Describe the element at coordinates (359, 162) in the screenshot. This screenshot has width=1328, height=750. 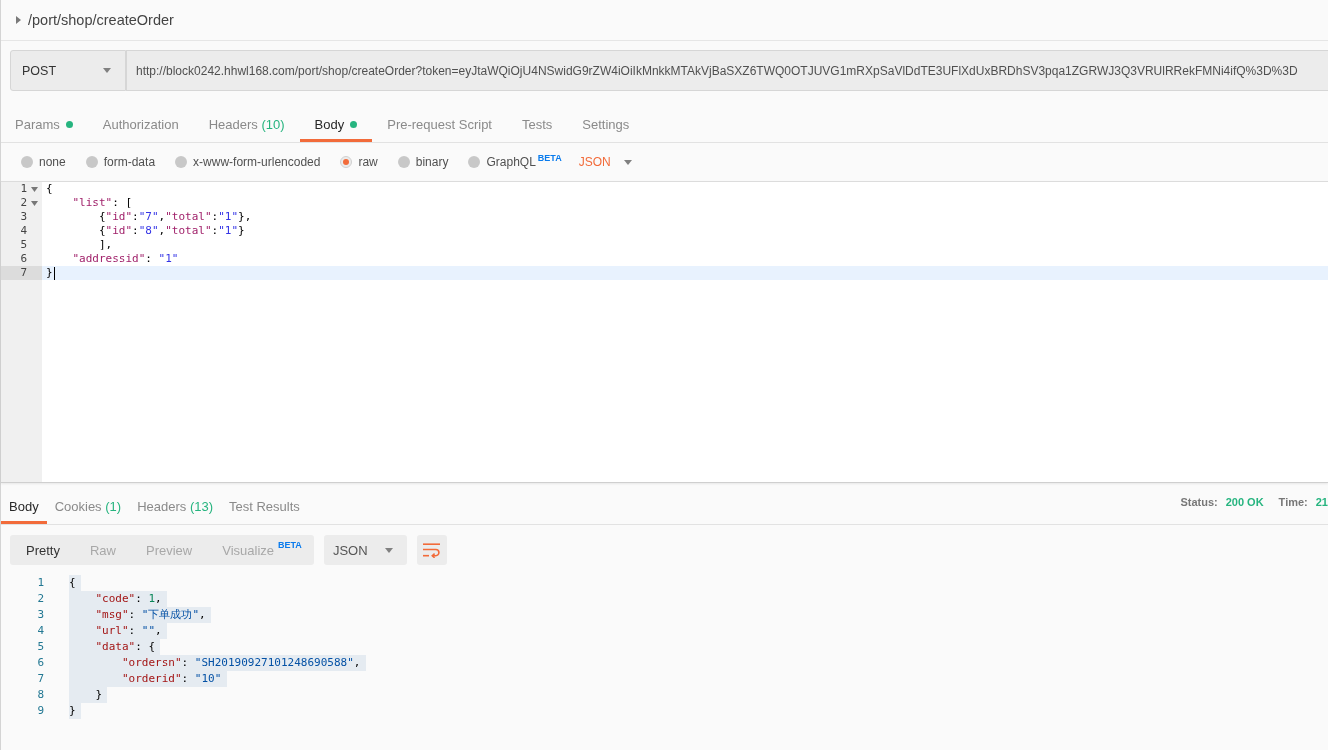
I see `radio-option: raw` at that location.